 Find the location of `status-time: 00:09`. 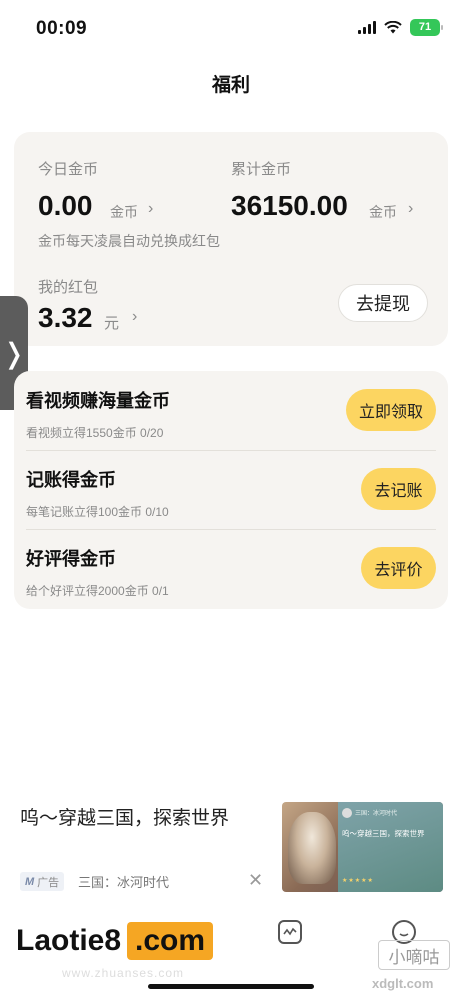

status-time: 00:09 is located at coordinates (62, 28).